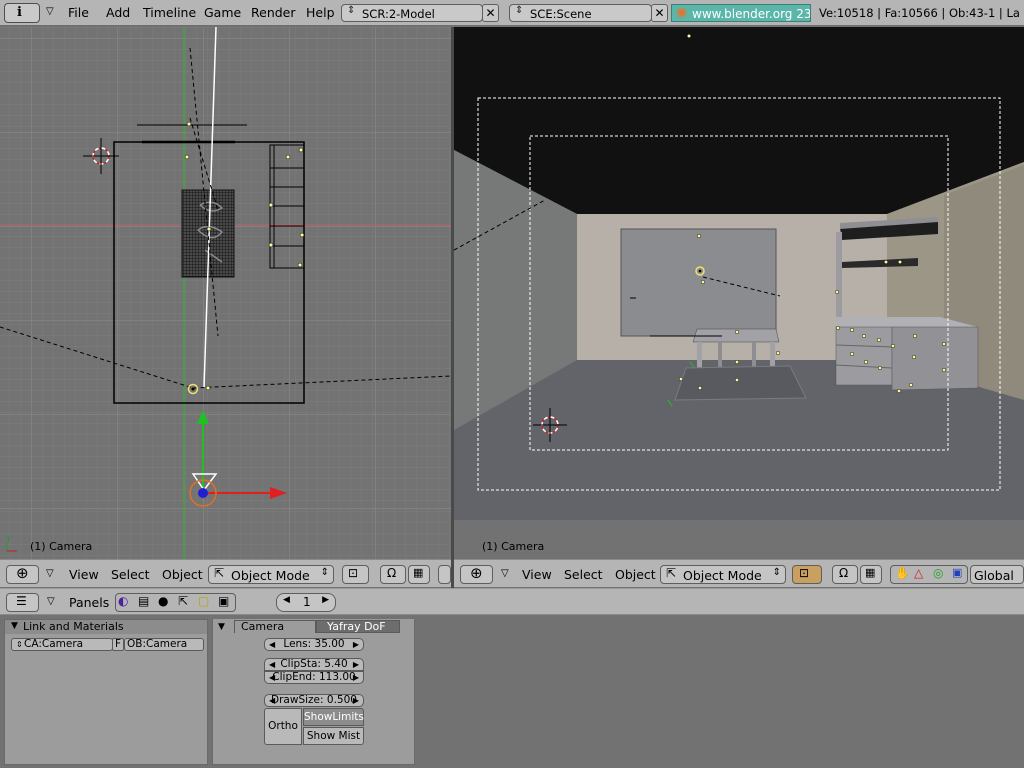 The image size is (1024, 768). Describe the element at coordinates (78, 12) in the screenshot. I see `menu-file: File` at that location.